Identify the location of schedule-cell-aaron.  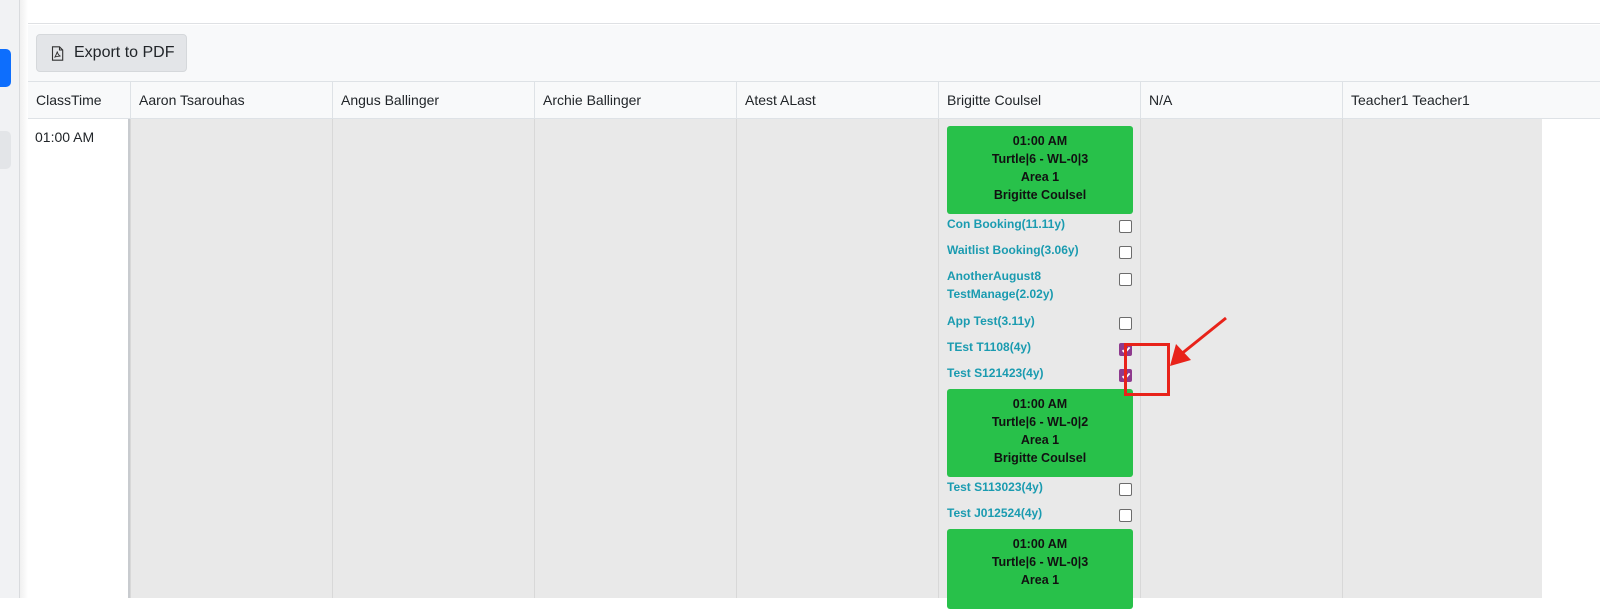
(231, 358).